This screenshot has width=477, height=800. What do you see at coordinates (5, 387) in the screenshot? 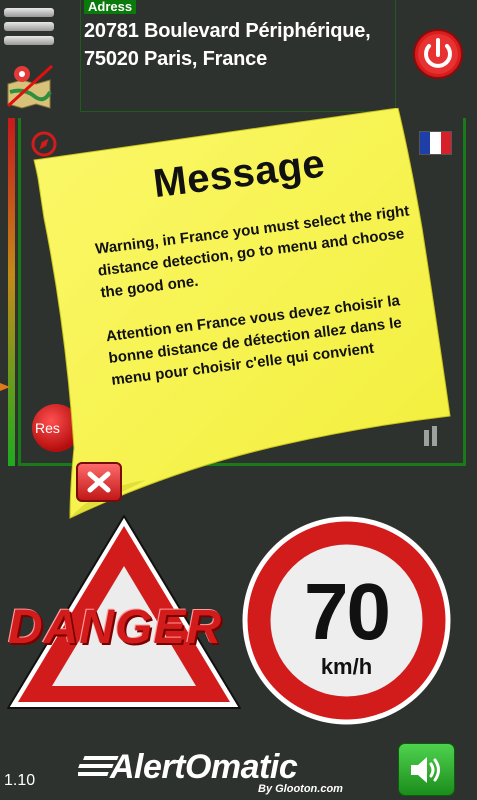
I see `gauge-arrow-icon` at bounding box center [5, 387].